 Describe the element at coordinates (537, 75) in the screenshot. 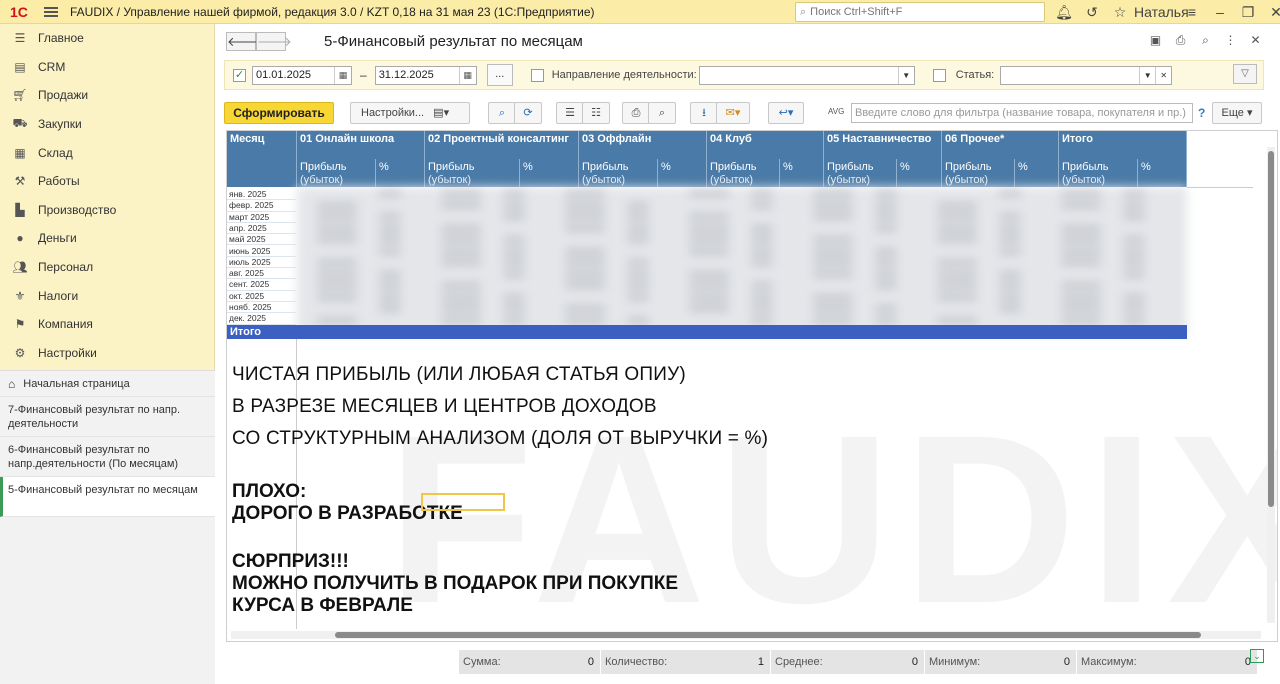

I see `direction-checkbox` at that location.